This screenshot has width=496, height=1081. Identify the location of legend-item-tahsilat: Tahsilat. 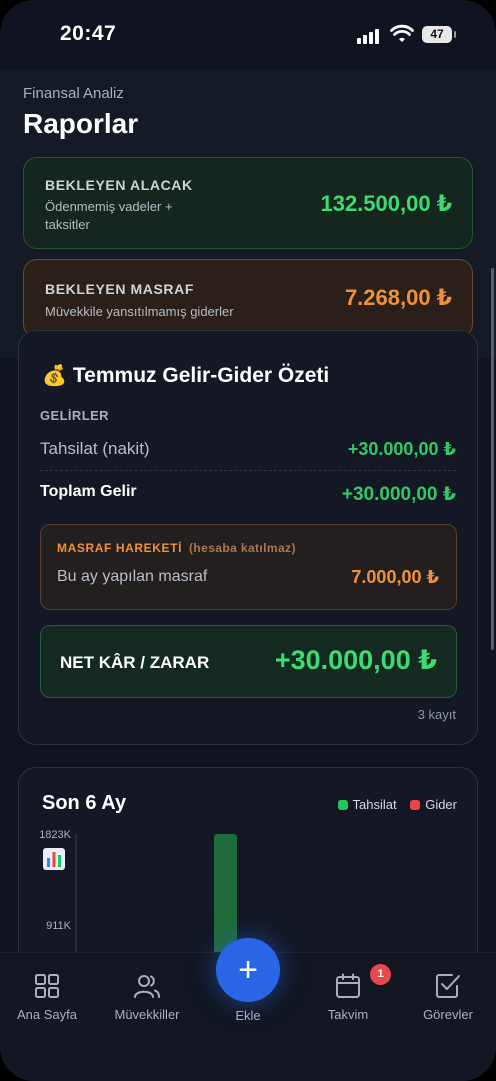
(367, 804).